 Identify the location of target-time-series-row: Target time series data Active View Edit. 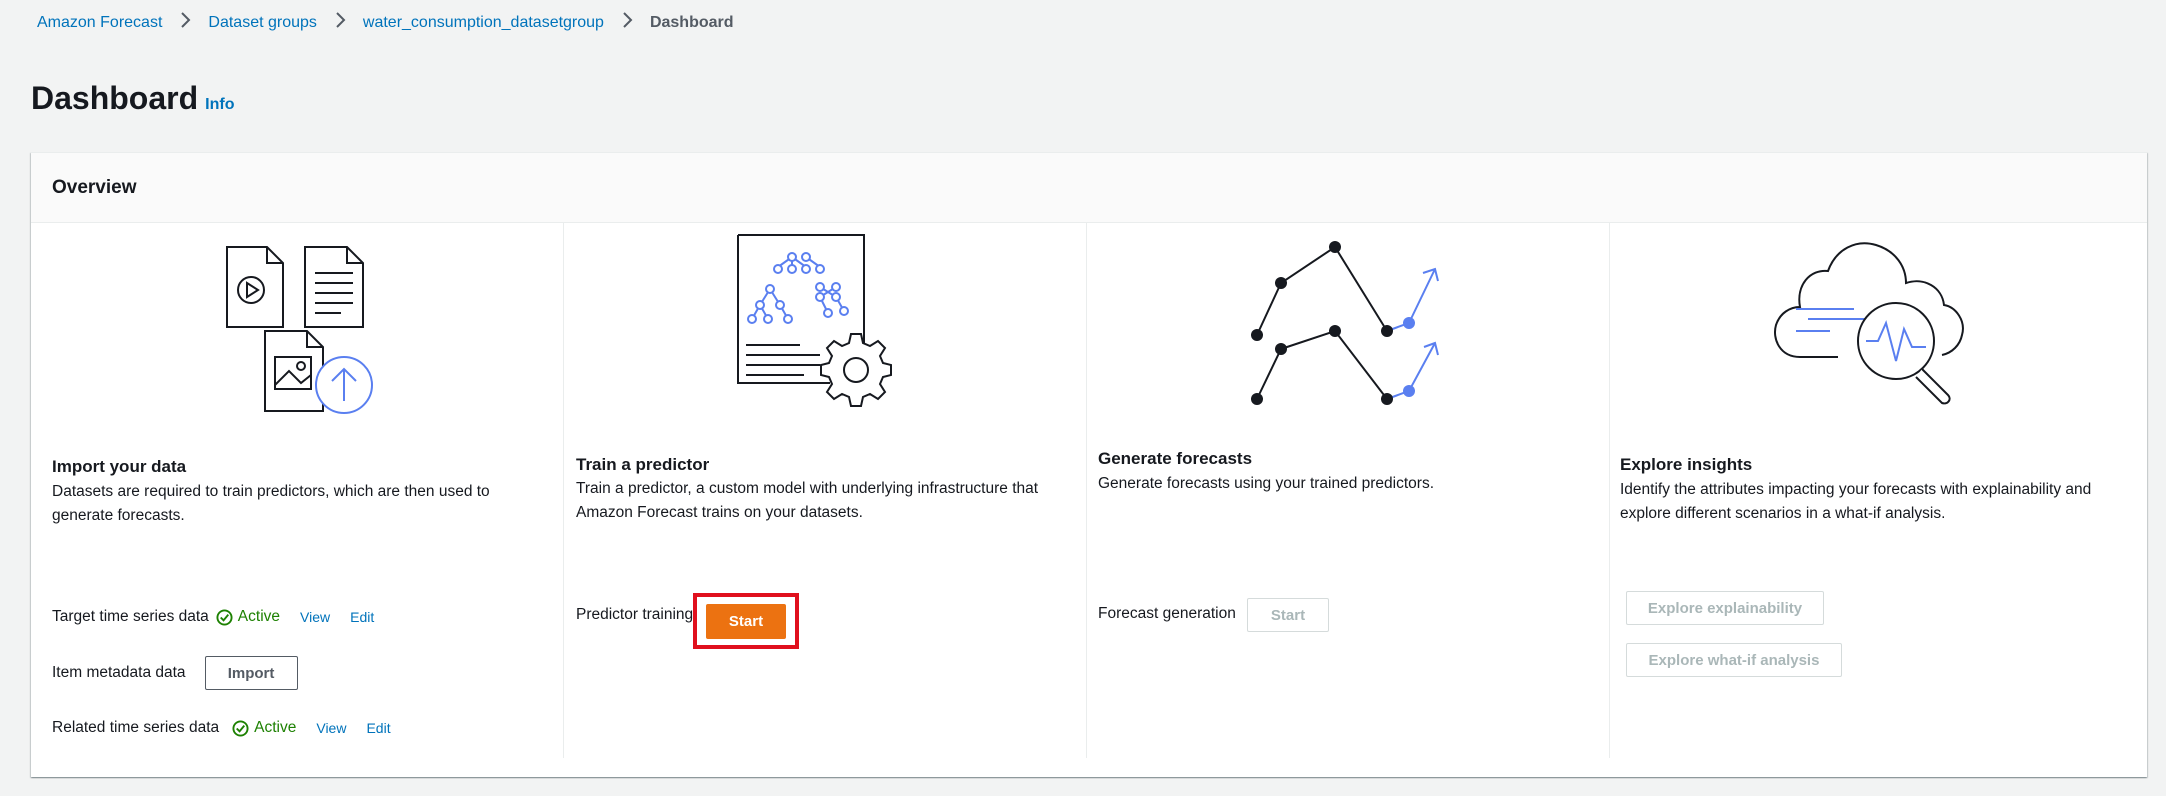
(213, 617).